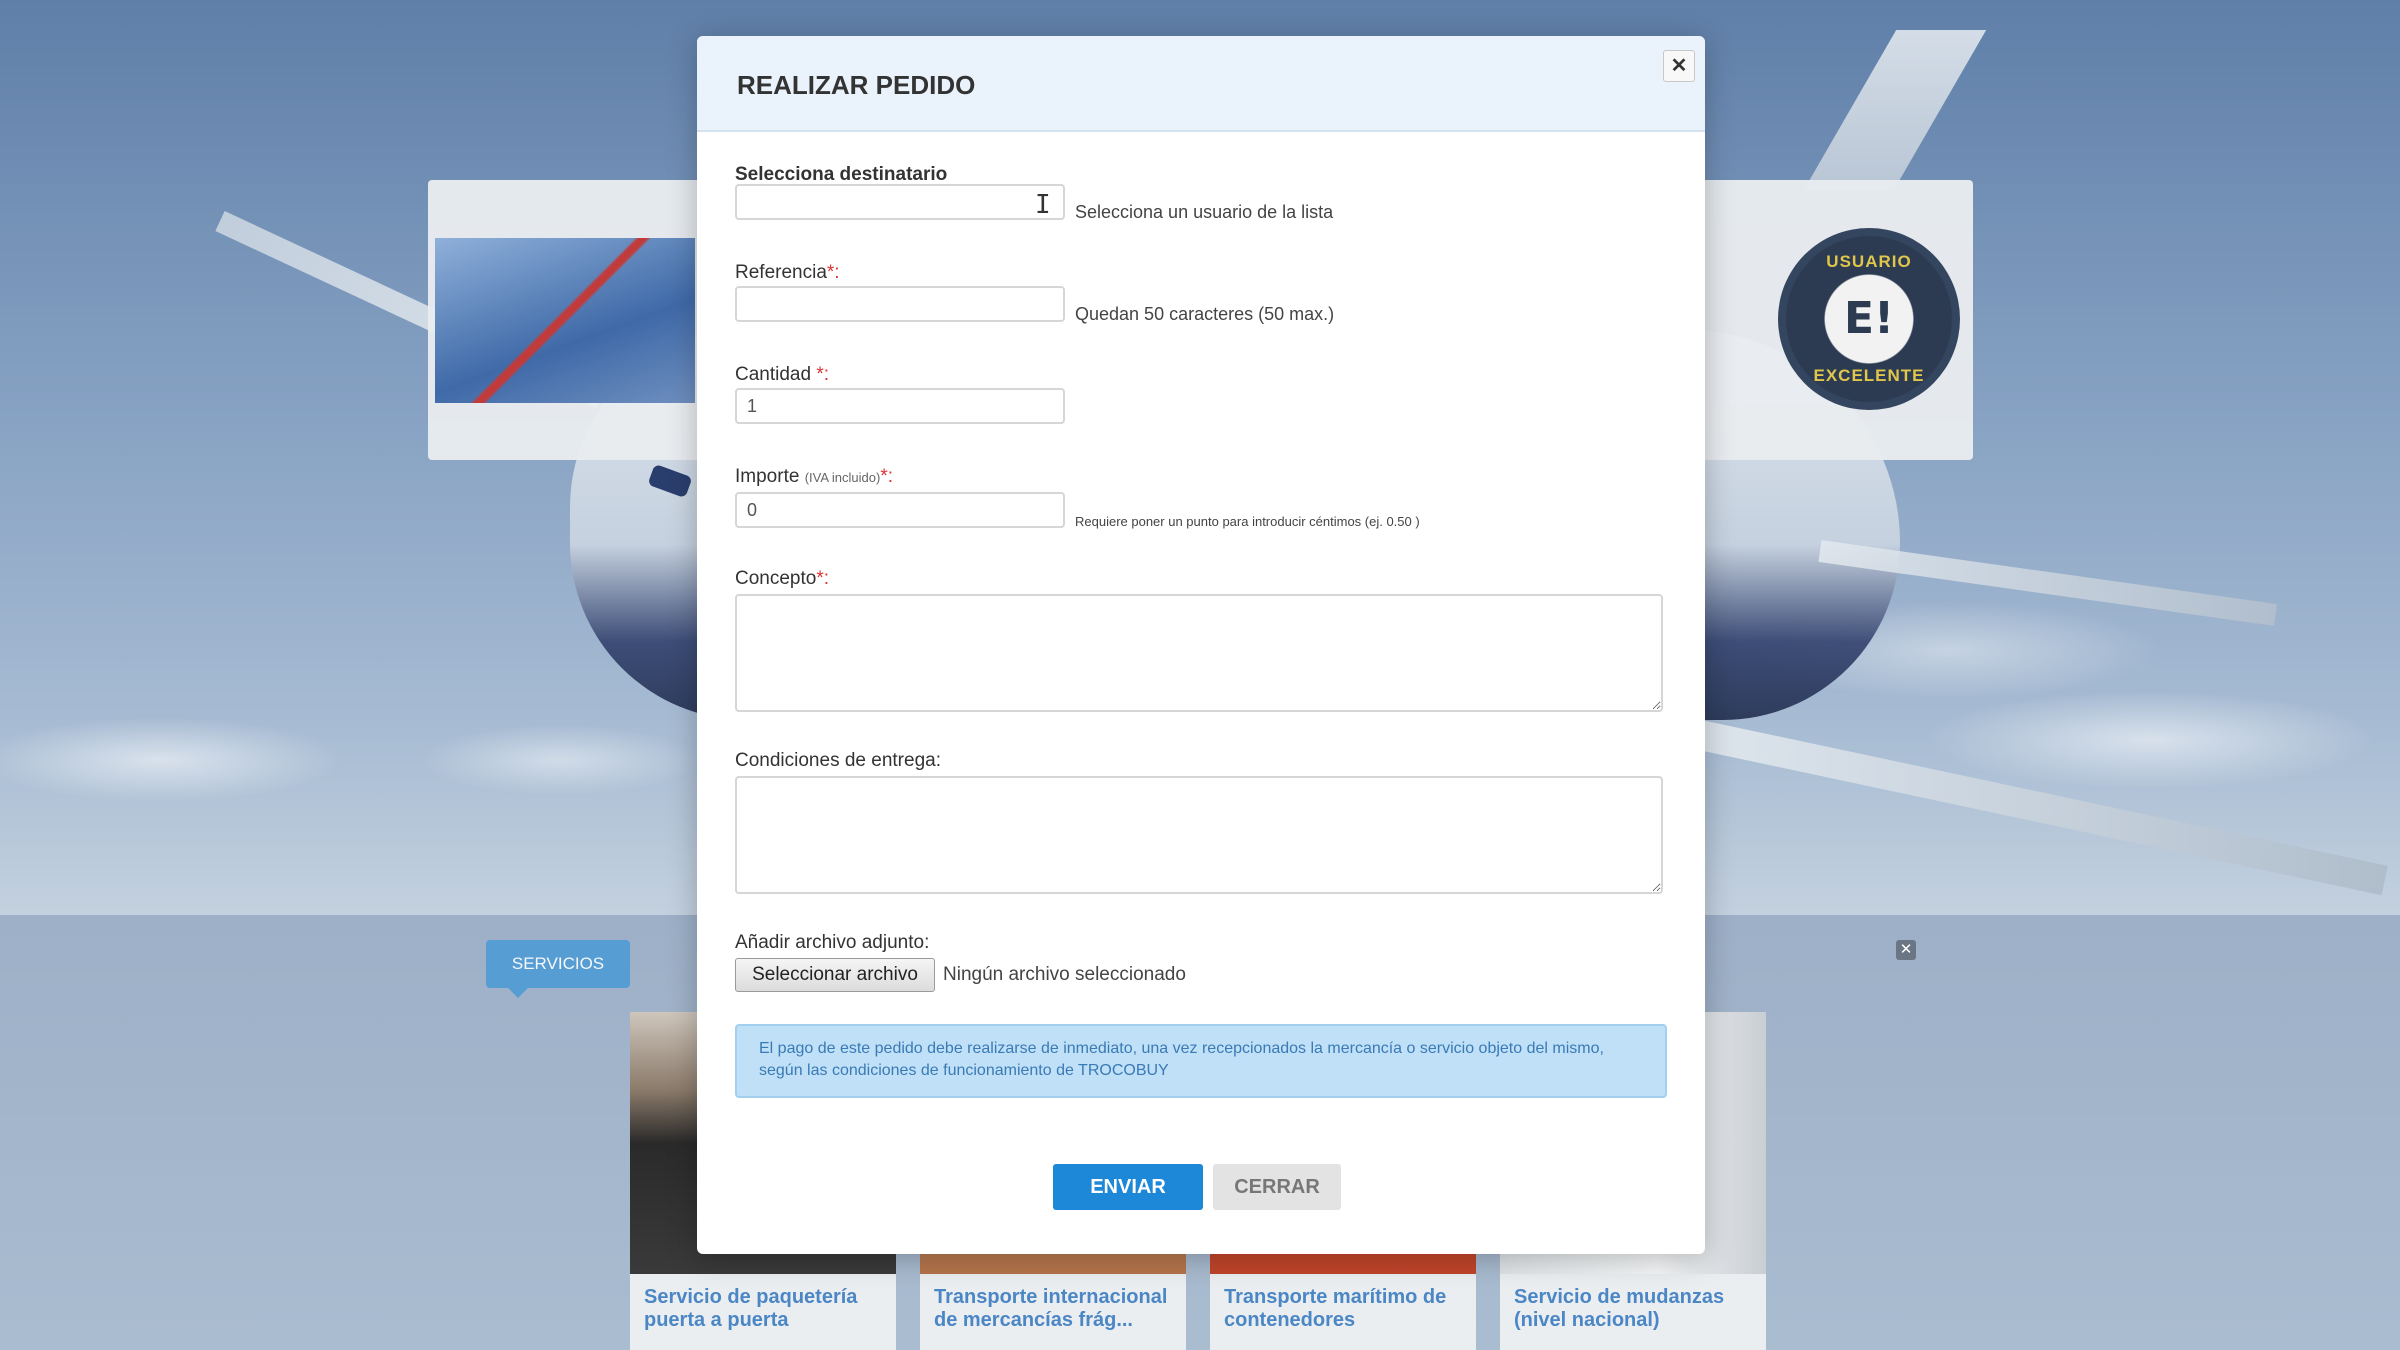  I want to click on submit-button: ENVIAR, so click(1128, 1187).